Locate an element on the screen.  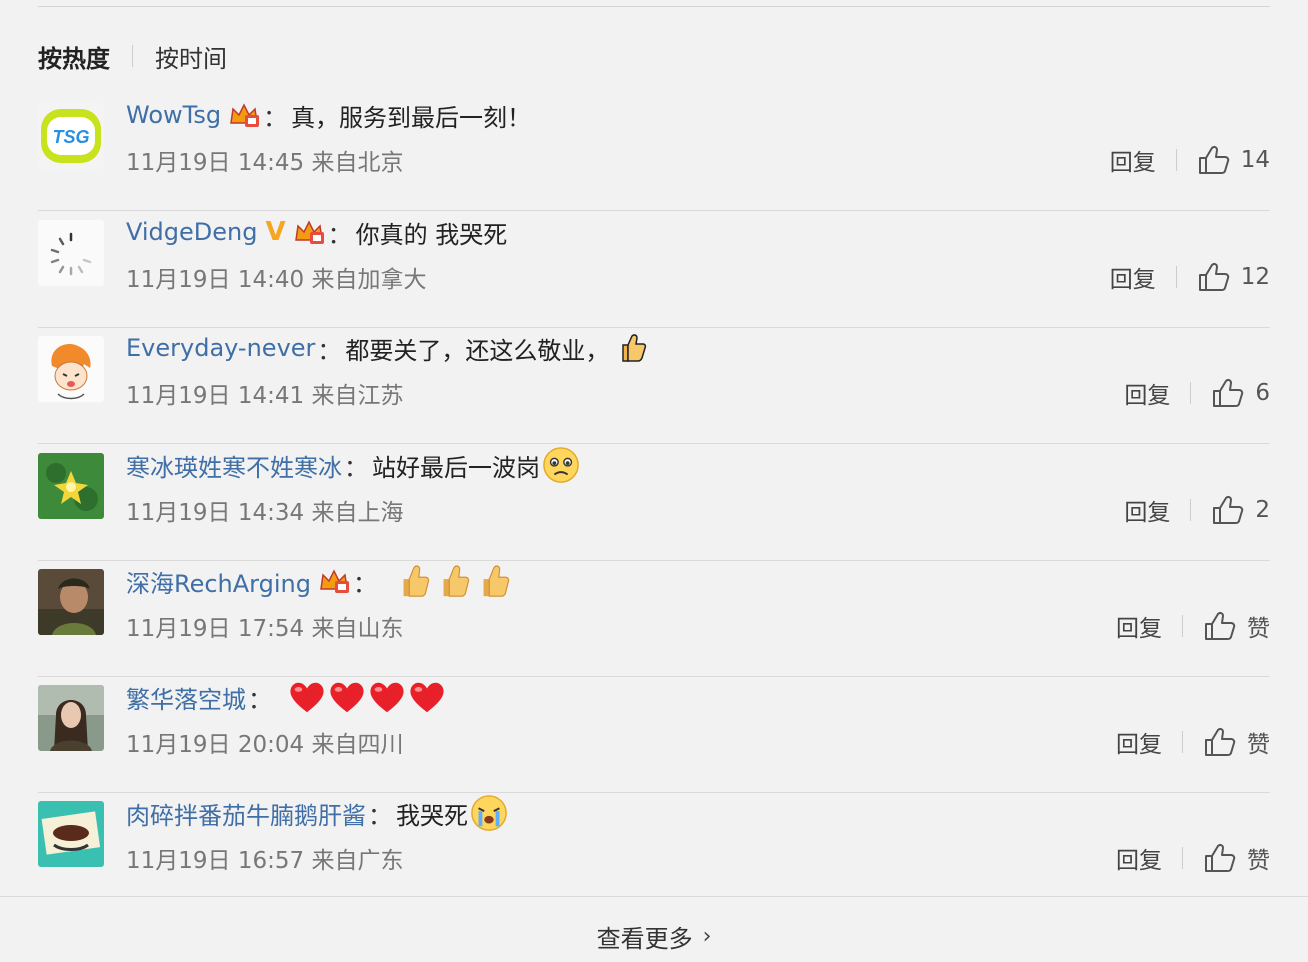
sort-by-hot-tab: 按热度 is located at coordinates (74, 56).